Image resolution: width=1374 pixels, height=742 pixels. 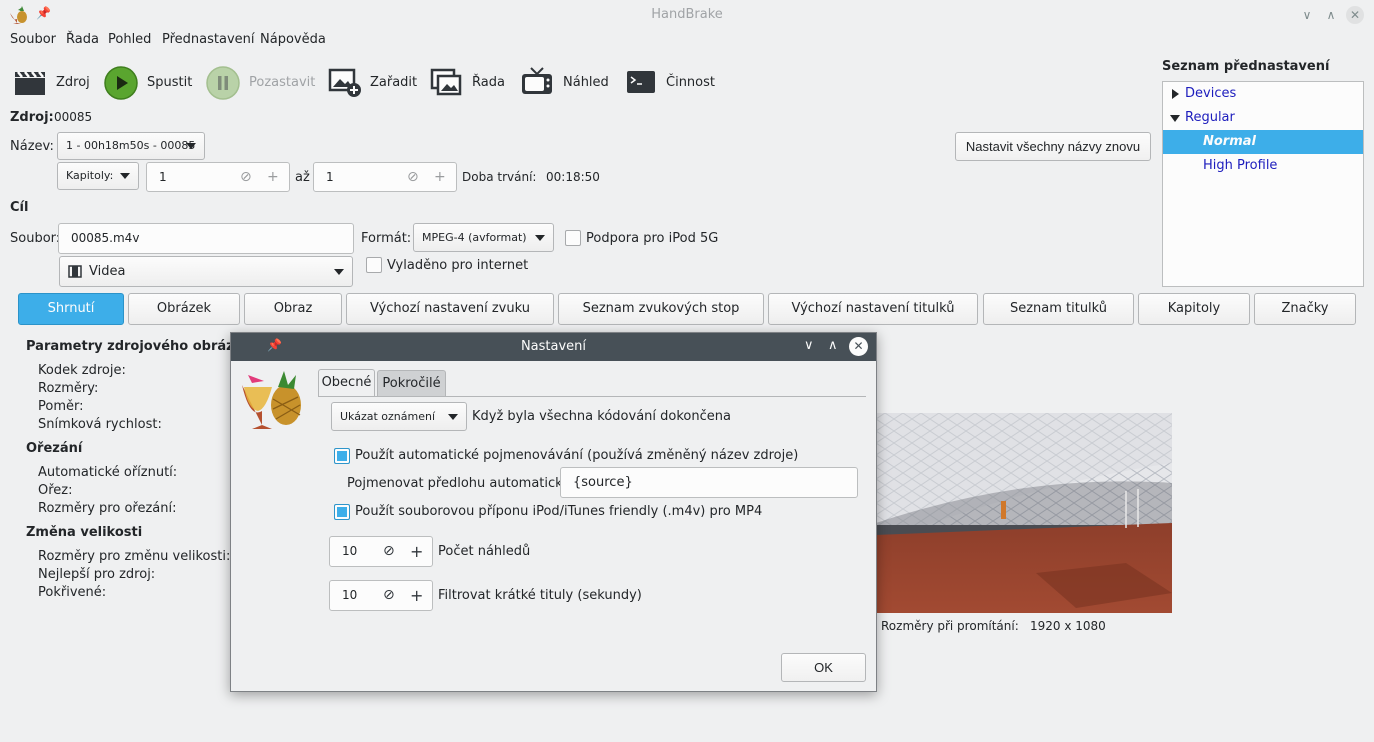 I want to click on dialog-minimize-icon: ∨, so click(x=809, y=345).